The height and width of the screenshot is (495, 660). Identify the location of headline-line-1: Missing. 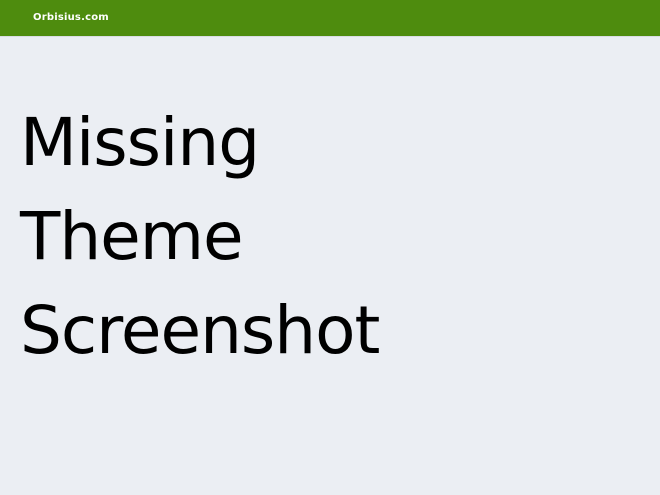
(140, 142).